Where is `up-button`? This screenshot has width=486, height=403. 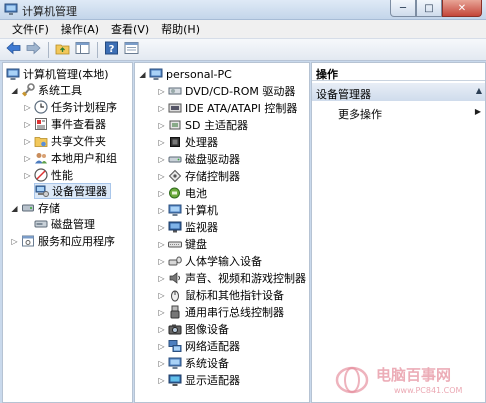
up-button is located at coordinates (62, 50).